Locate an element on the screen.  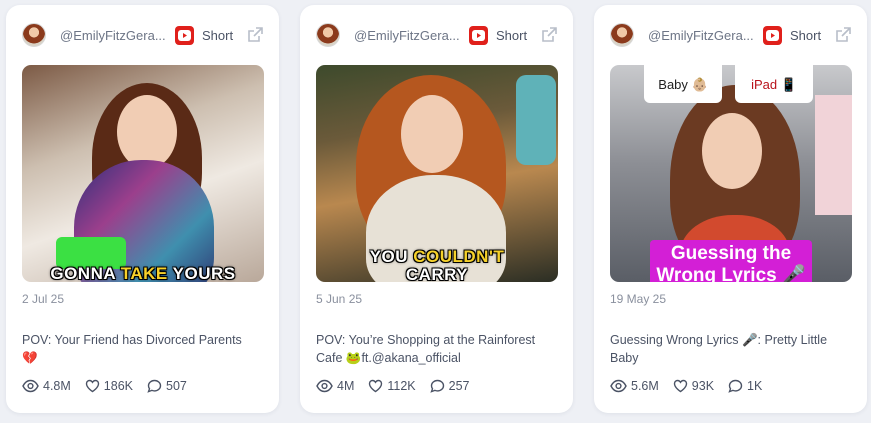
publish-date: 2 Jul 25 is located at coordinates (43, 299).